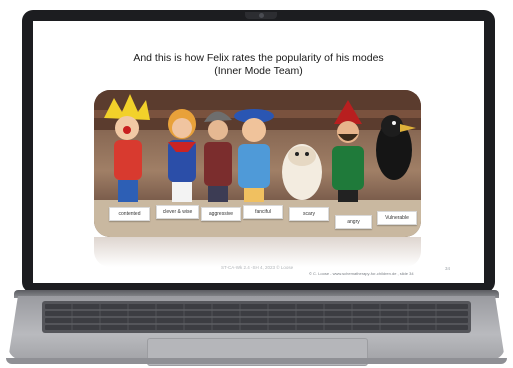 The width and height of the screenshot is (513, 368). I want to click on label-aggressive: aggressive, so click(221, 214).